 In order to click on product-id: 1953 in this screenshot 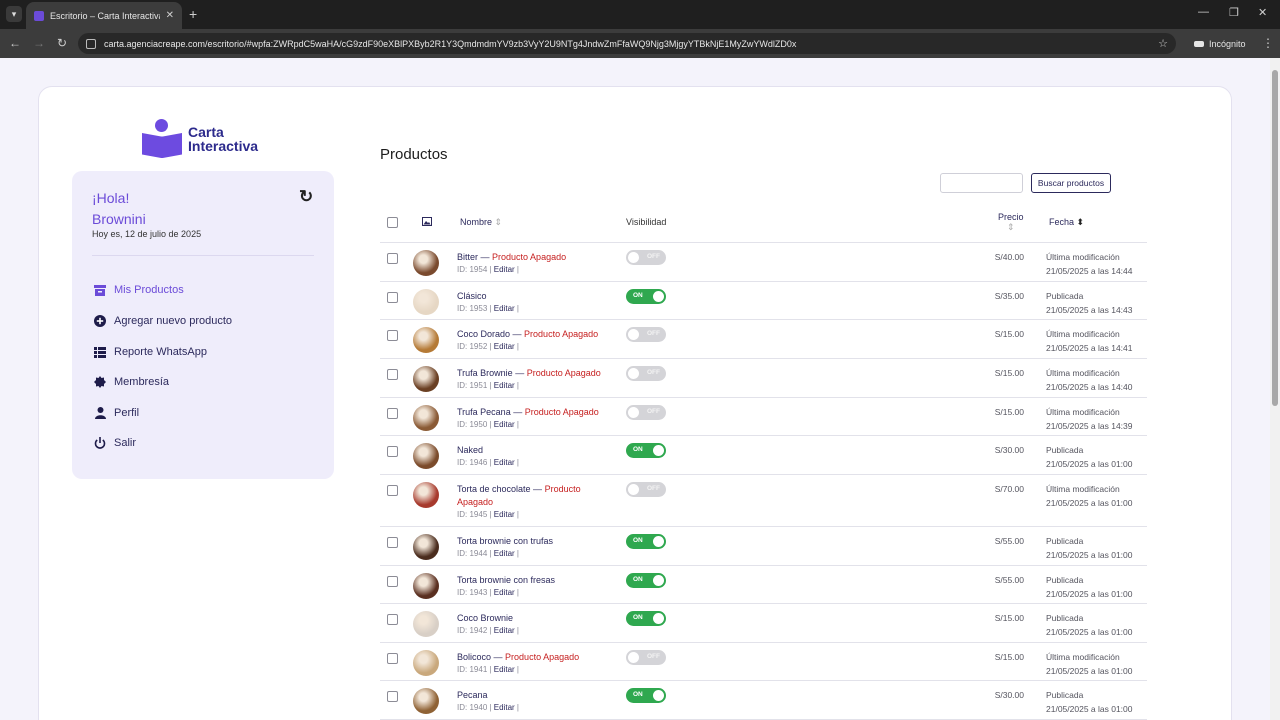, I will do `click(478, 308)`.